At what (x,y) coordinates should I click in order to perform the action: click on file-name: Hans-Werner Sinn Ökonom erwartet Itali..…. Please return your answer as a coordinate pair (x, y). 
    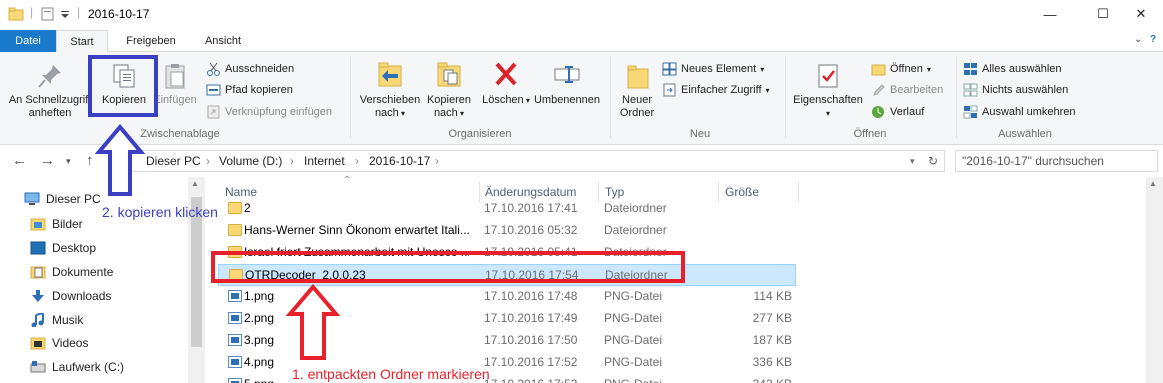
    Looking at the image, I should click on (356, 230).